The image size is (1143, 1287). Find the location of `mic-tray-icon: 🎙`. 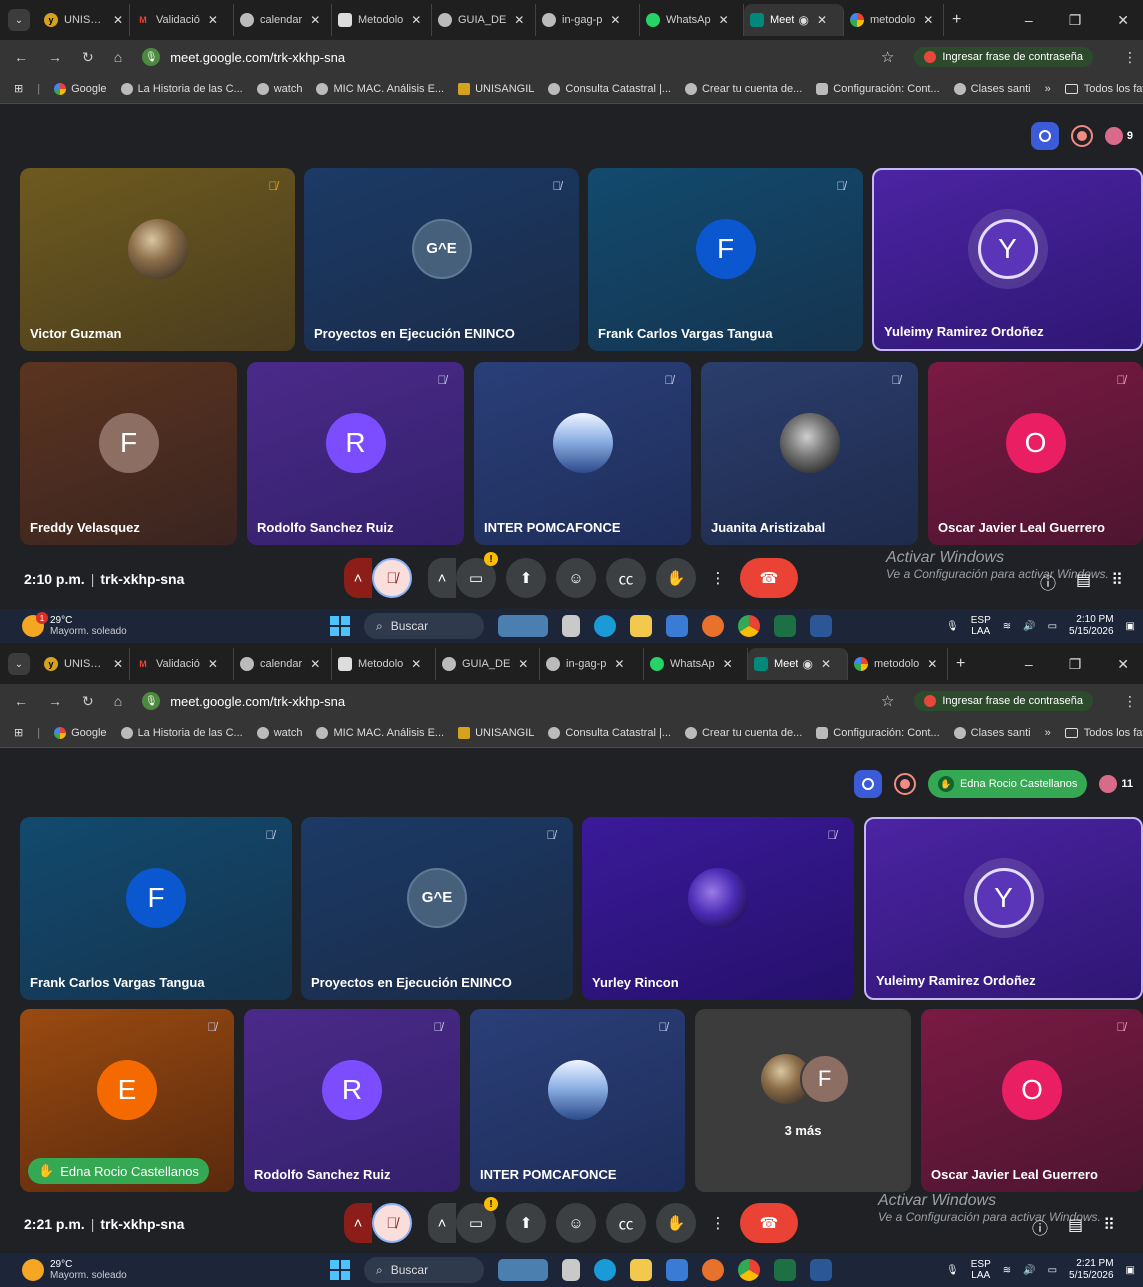

mic-tray-icon: 🎙 is located at coordinates (952, 1270).